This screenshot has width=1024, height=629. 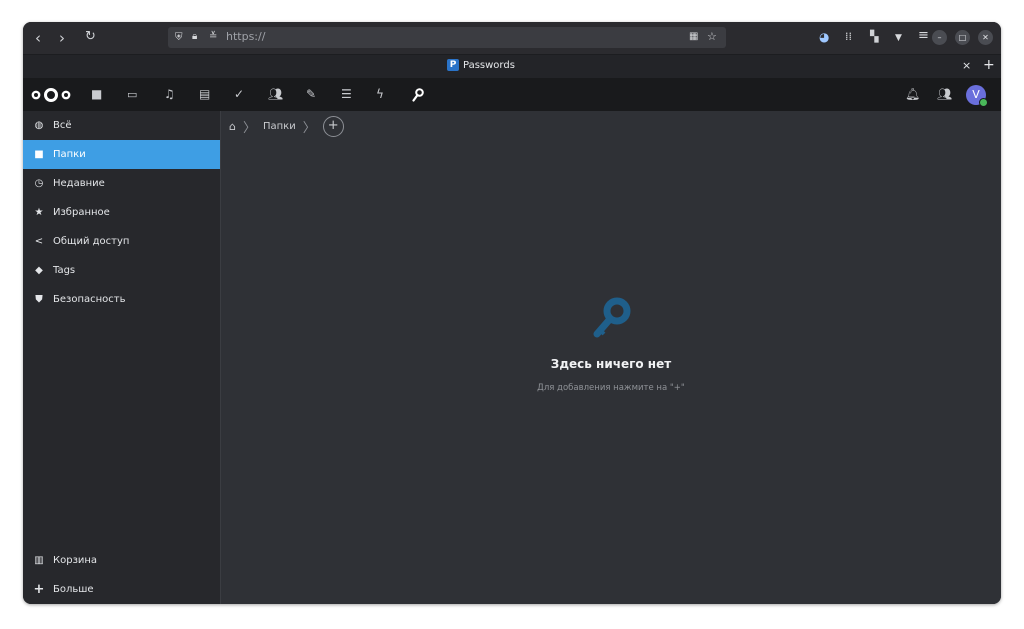 I want to click on sidebar-item-recent: ◷ Недавние, so click(x=121, y=183).